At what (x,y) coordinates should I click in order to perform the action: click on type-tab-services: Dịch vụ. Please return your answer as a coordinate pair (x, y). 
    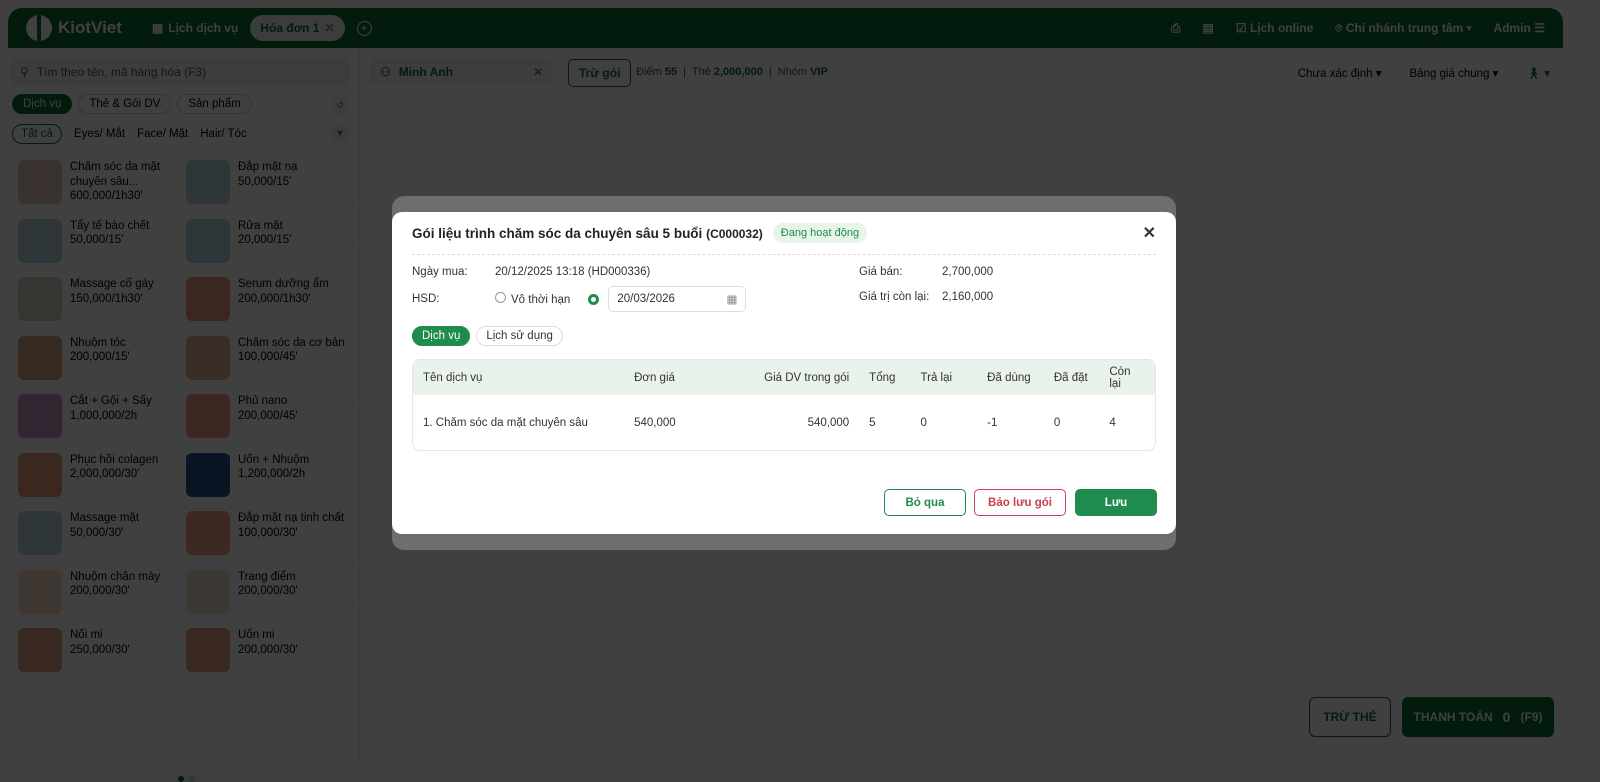
    Looking at the image, I should click on (42, 104).